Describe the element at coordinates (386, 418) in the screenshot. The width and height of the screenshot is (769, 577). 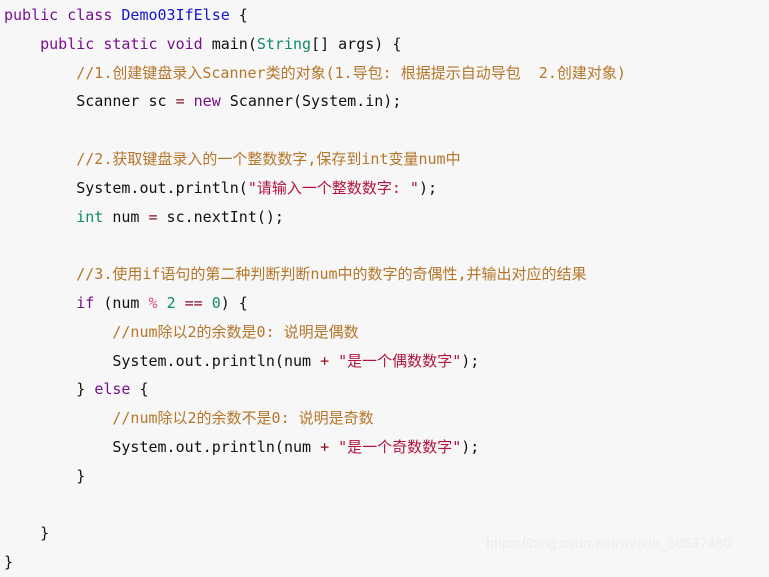
I see `code-line: //num除以2的余数不是0: 说明是奇数` at that location.